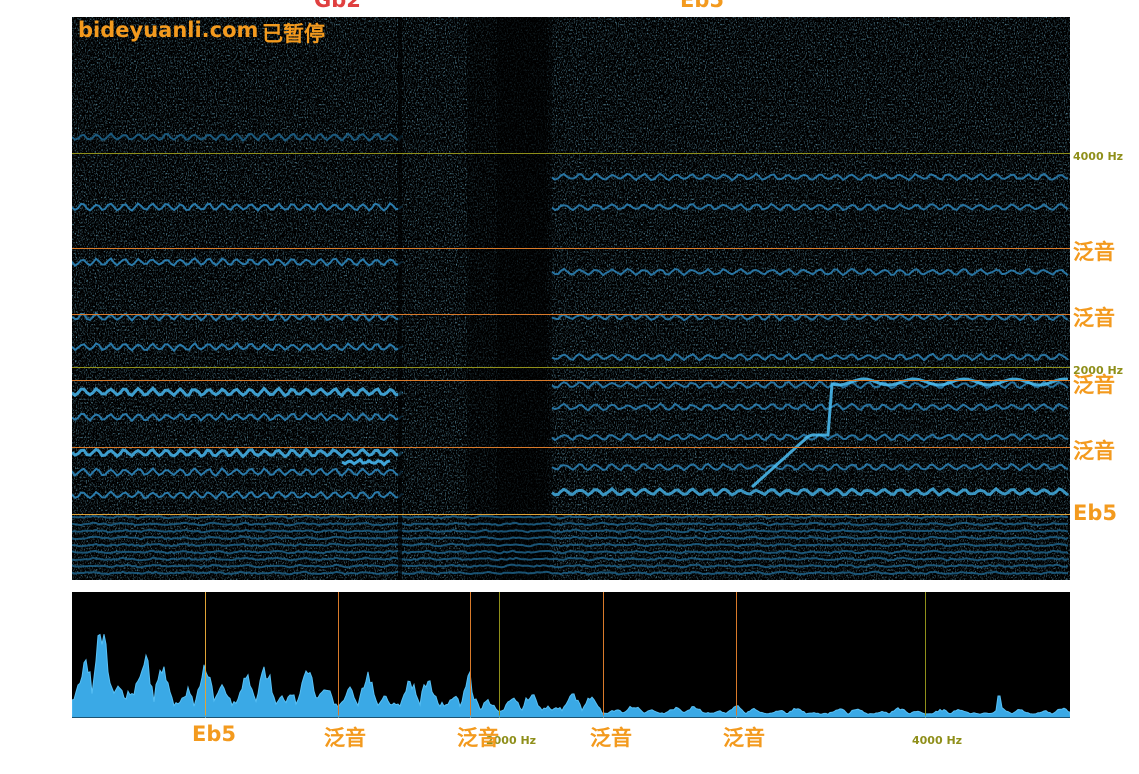 Image resolution: width=1139 pixels, height=774 pixels. What do you see at coordinates (1094, 318) in the screenshot?
I see `harmonic-label-2: 泛音` at bounding box center [1094, 318].